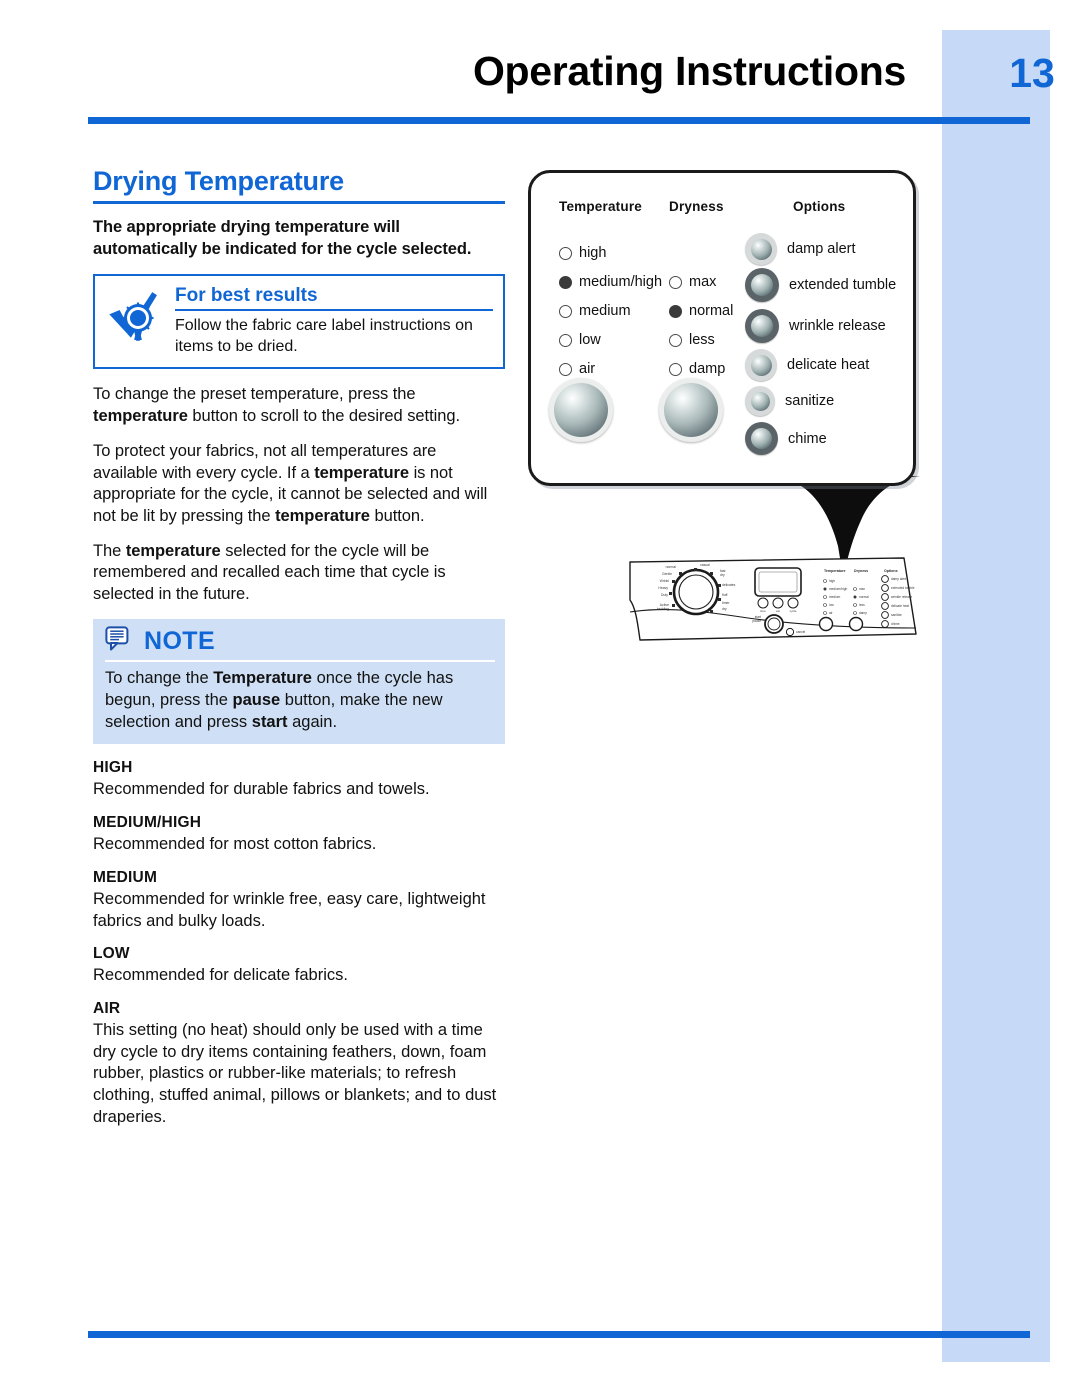 This screenshot has height=1397, width=1080. I want to click on page-number: 13, so click(1032, 73).